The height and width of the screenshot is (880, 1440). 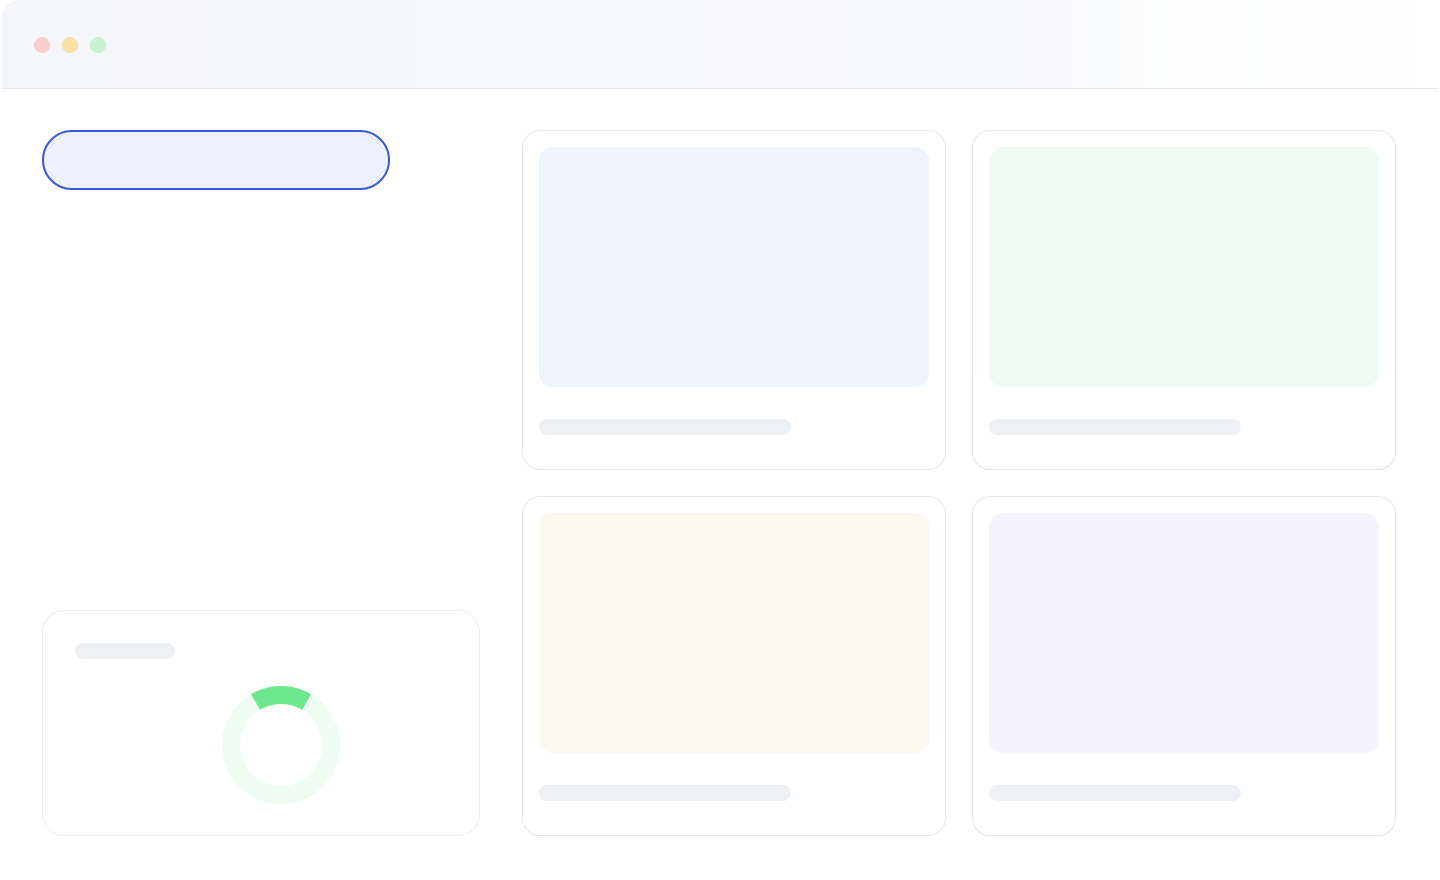 I want to click on progress-ring-track, so click(x=281, y=745).